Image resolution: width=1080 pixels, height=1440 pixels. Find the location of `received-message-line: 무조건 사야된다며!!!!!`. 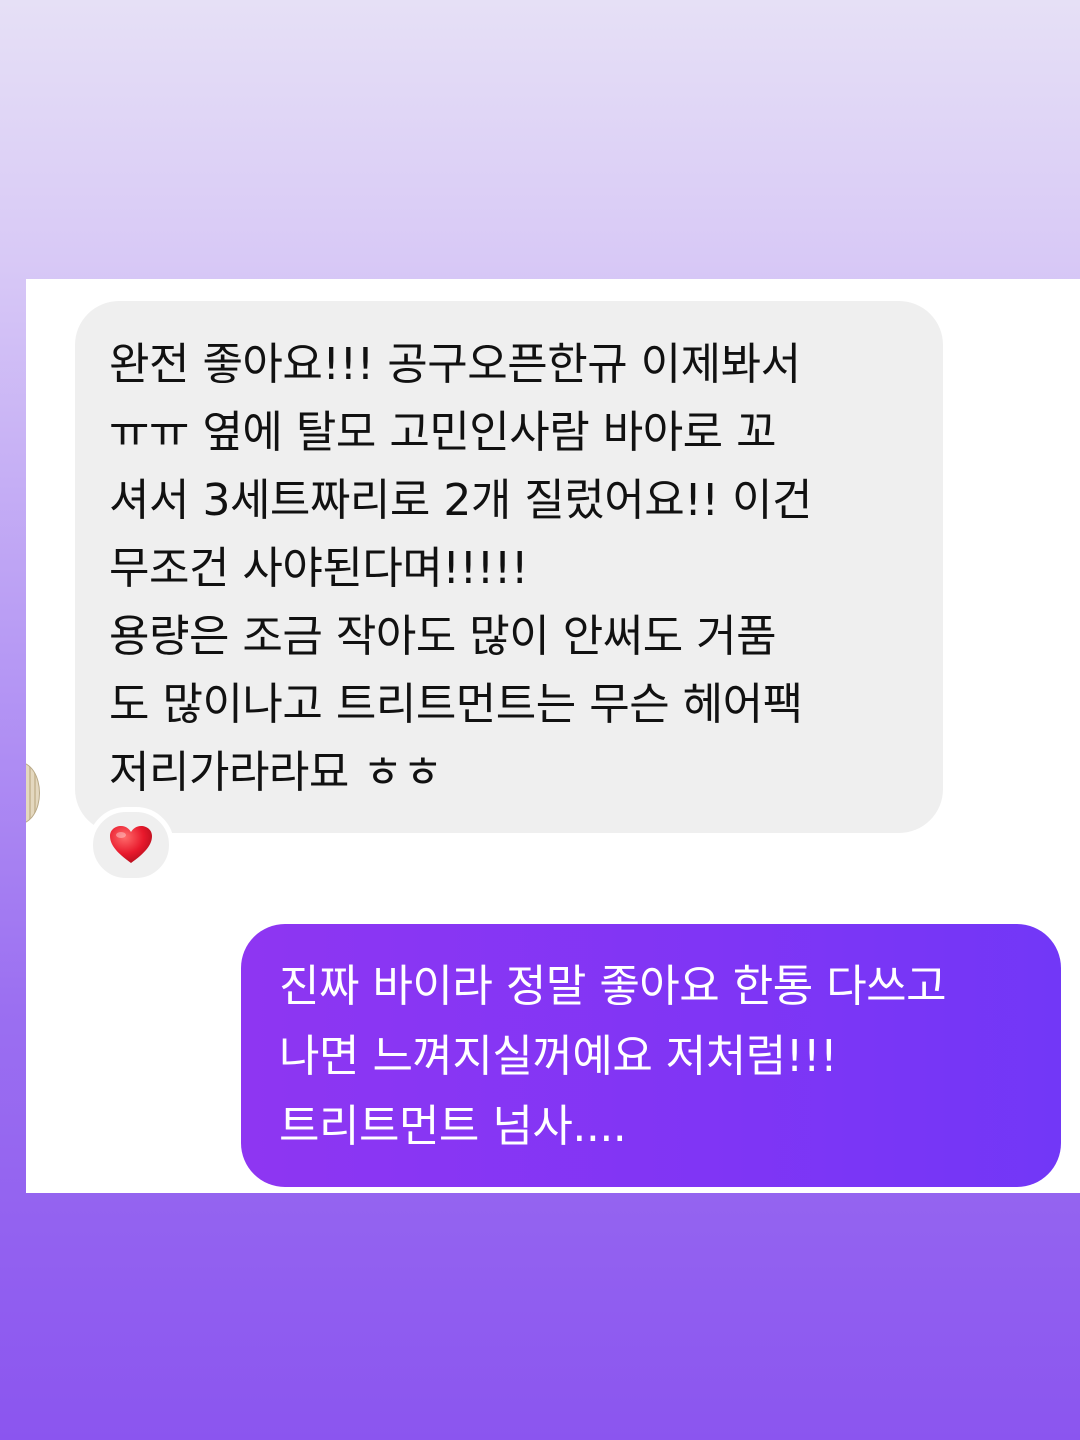

received-message-line: 무조건 사야된다며!!!!! is located at coordinates (319, 568).